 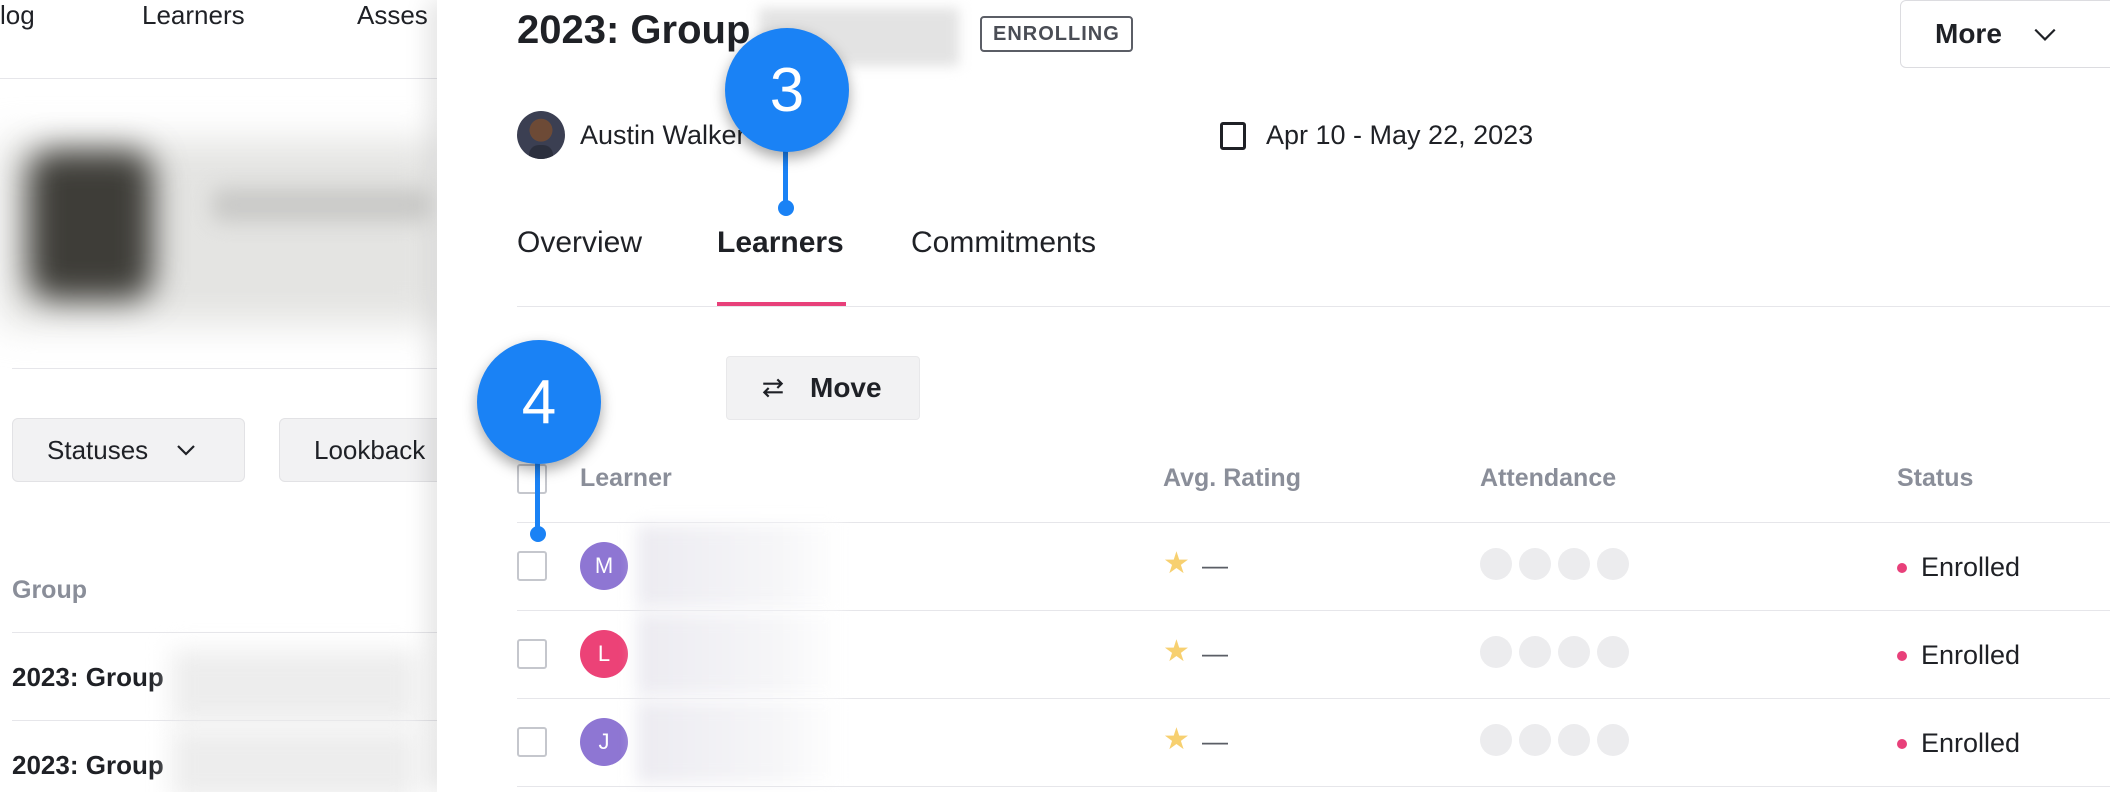 I want to click on status-badge: ENROLLING, so click(x=1056, y=34).